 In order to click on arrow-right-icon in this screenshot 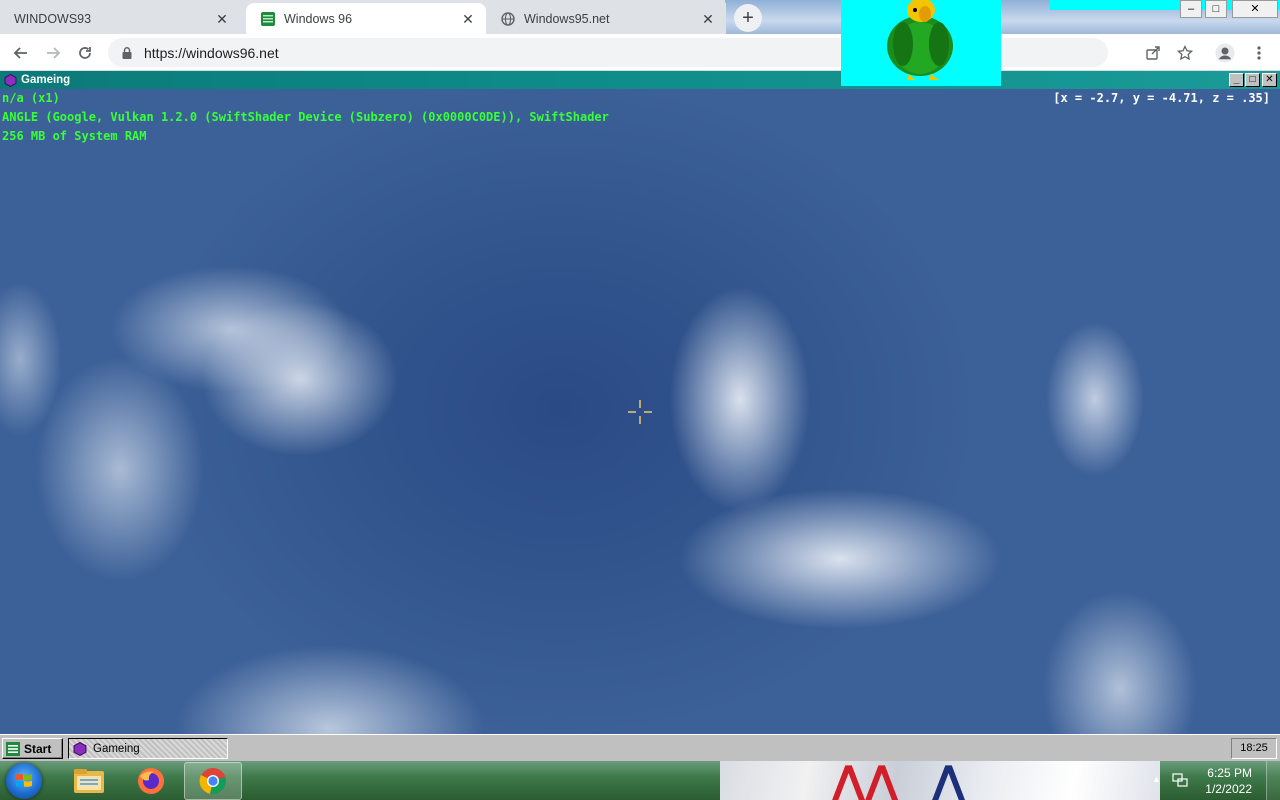, I will do `click(54, 53)`.